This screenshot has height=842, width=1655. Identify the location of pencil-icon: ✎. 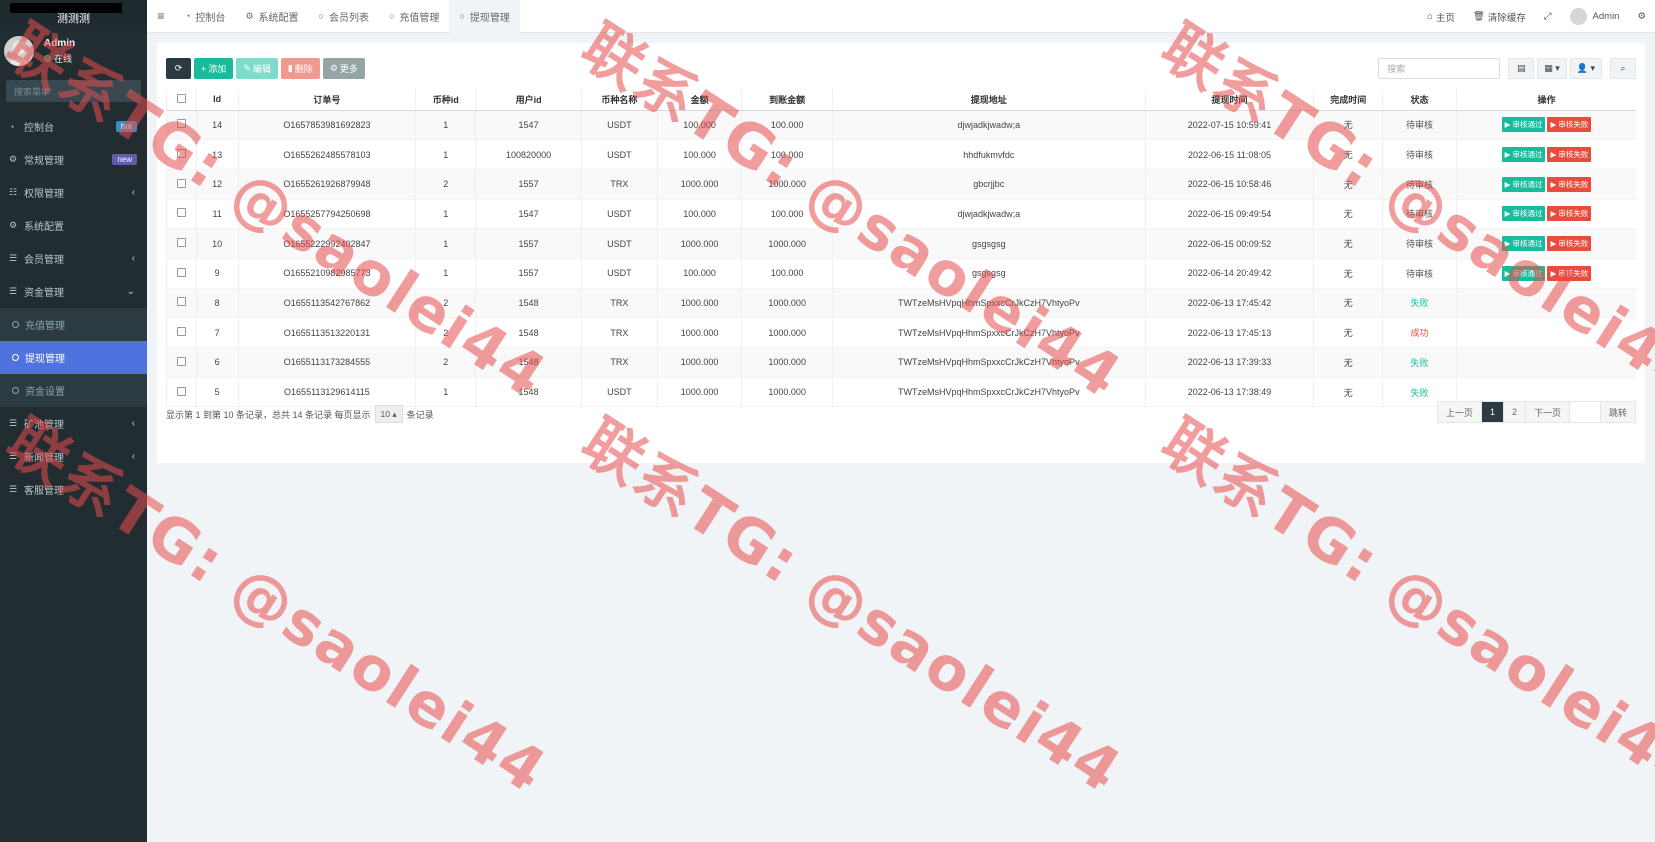
(247, 68).